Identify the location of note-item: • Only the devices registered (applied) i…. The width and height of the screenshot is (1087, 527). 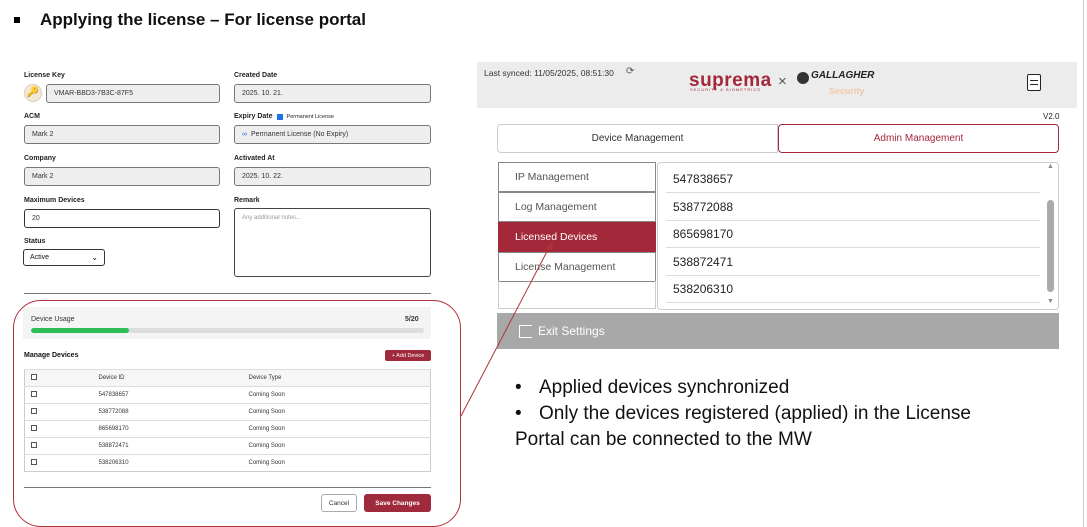
(743, 426).